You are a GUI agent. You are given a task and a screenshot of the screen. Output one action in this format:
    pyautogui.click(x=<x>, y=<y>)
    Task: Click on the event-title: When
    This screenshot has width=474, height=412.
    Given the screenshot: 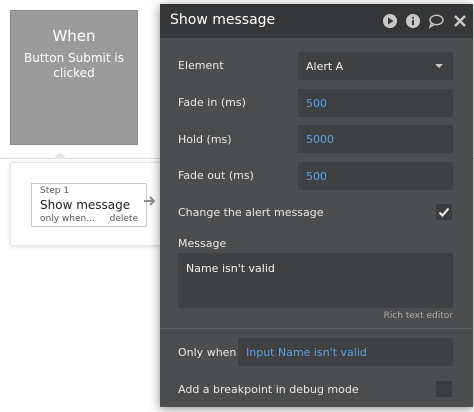 What is the action you would take?
    pyautogui.click(x=74, y=36)
    